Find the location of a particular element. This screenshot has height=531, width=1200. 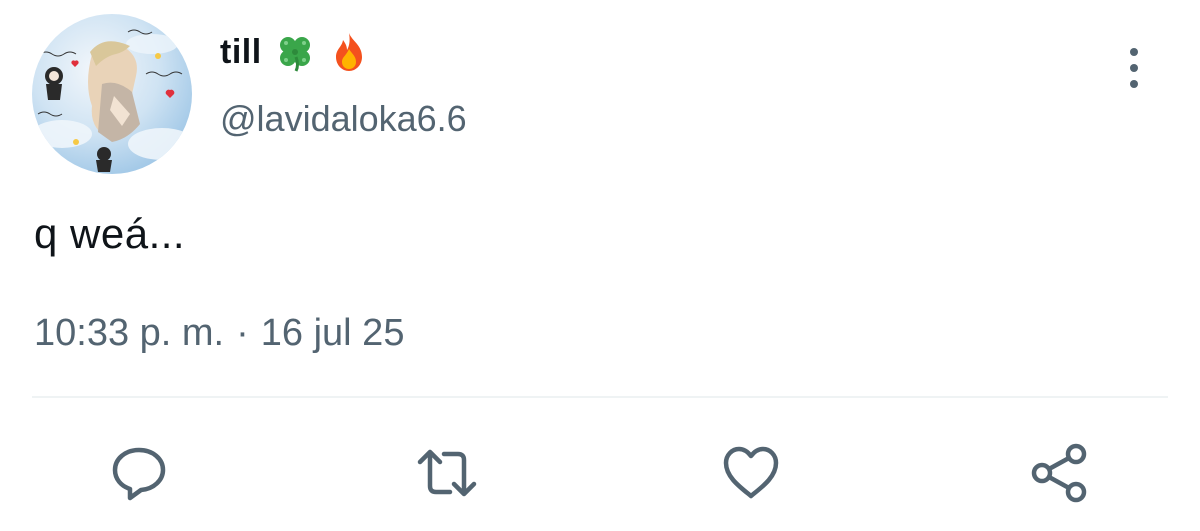

retweet-button is located at coordinates (447, 473).